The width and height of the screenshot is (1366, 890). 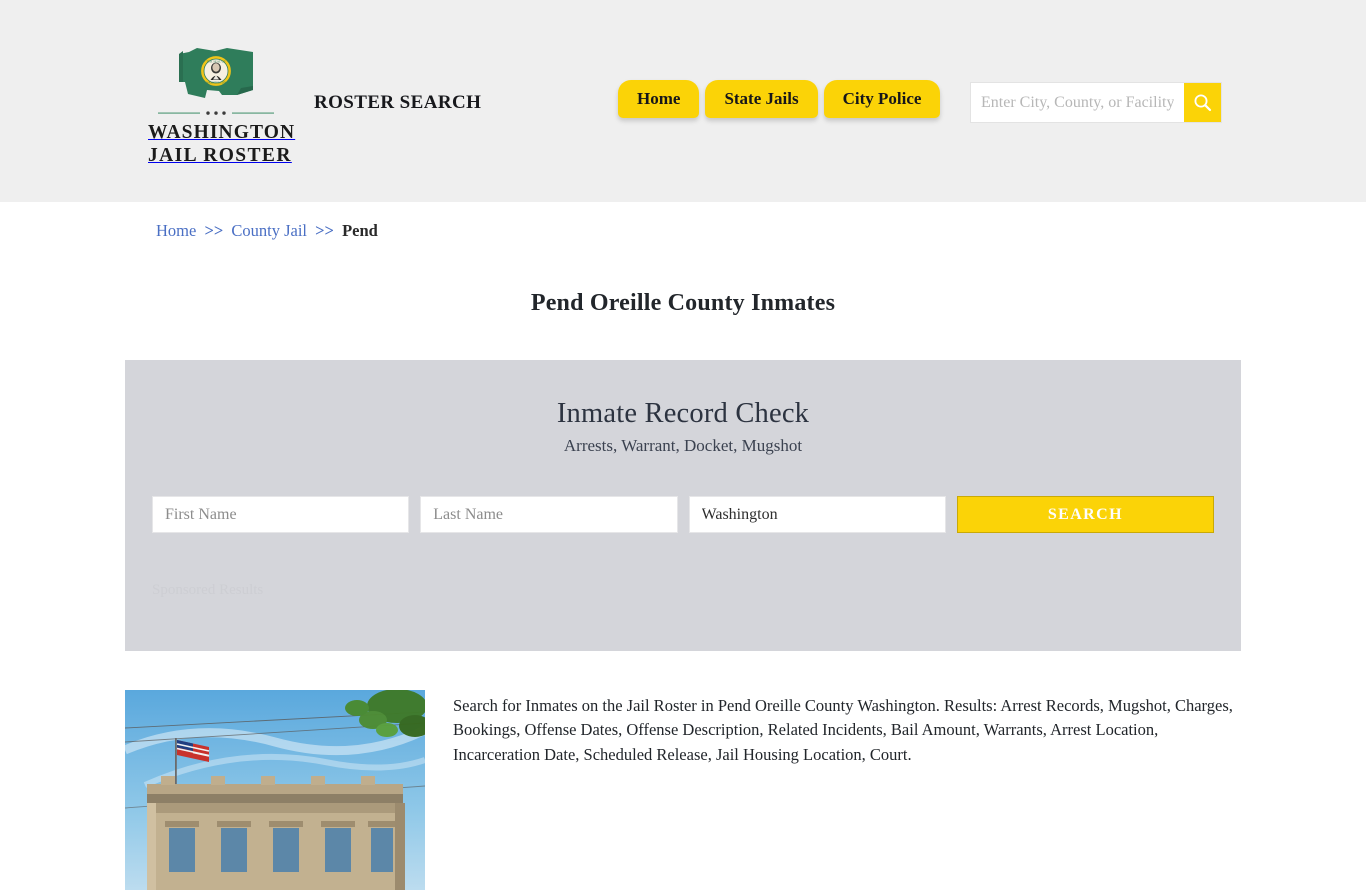 I want to click on breadcrumb-item-home: Home, so click(x=176, y=230).